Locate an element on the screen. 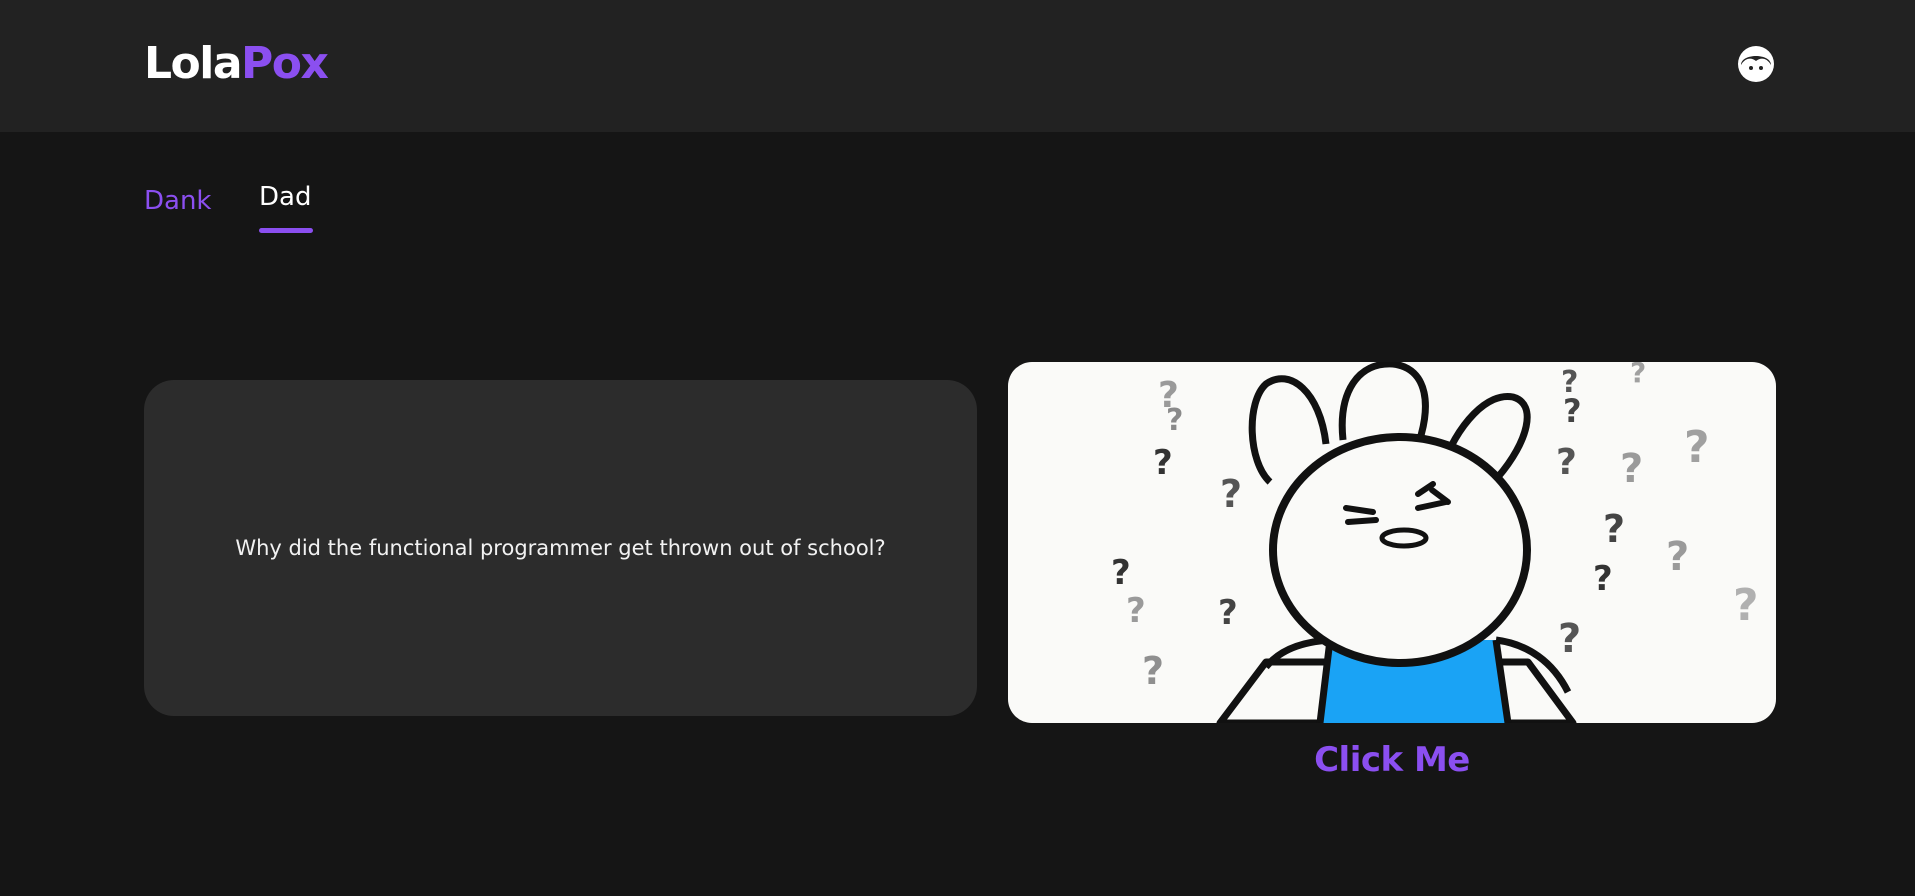  confused-bunny-illustration: ? ? ? ? ? ? ? ? ? ? ? ? ? ? ? ? ? ? ? is located at coordinates (1435, 542).